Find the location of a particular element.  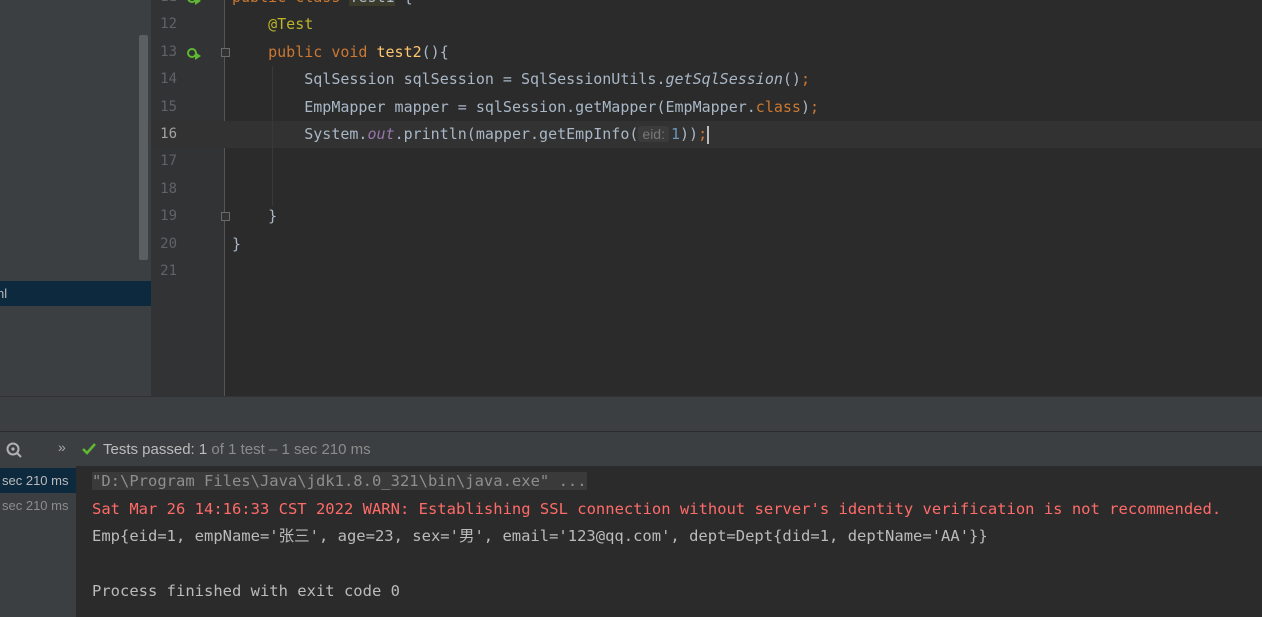

panel-splitter is located at coordinates (631, 414).